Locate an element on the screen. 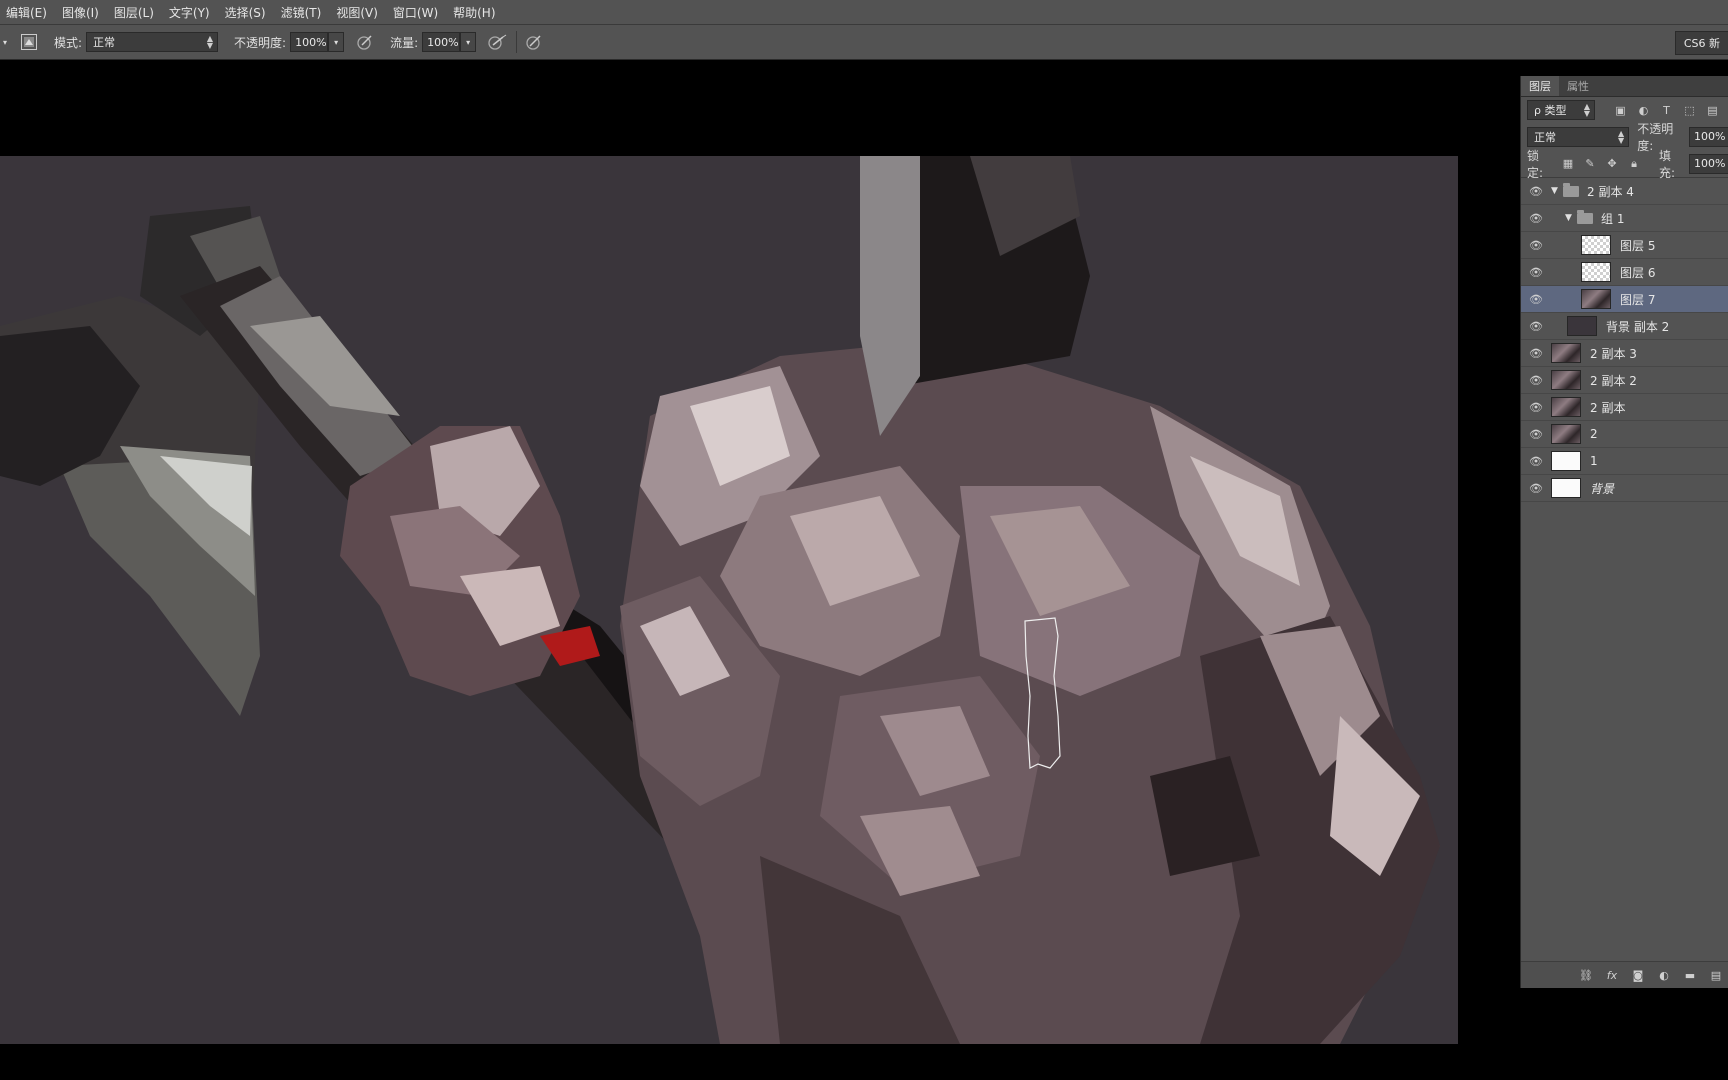 This screenshot has width=1728, height=1080. layer-row-2-copy-2: 👁︎ 2 副本 2 is located at coordinates (1624, 380).